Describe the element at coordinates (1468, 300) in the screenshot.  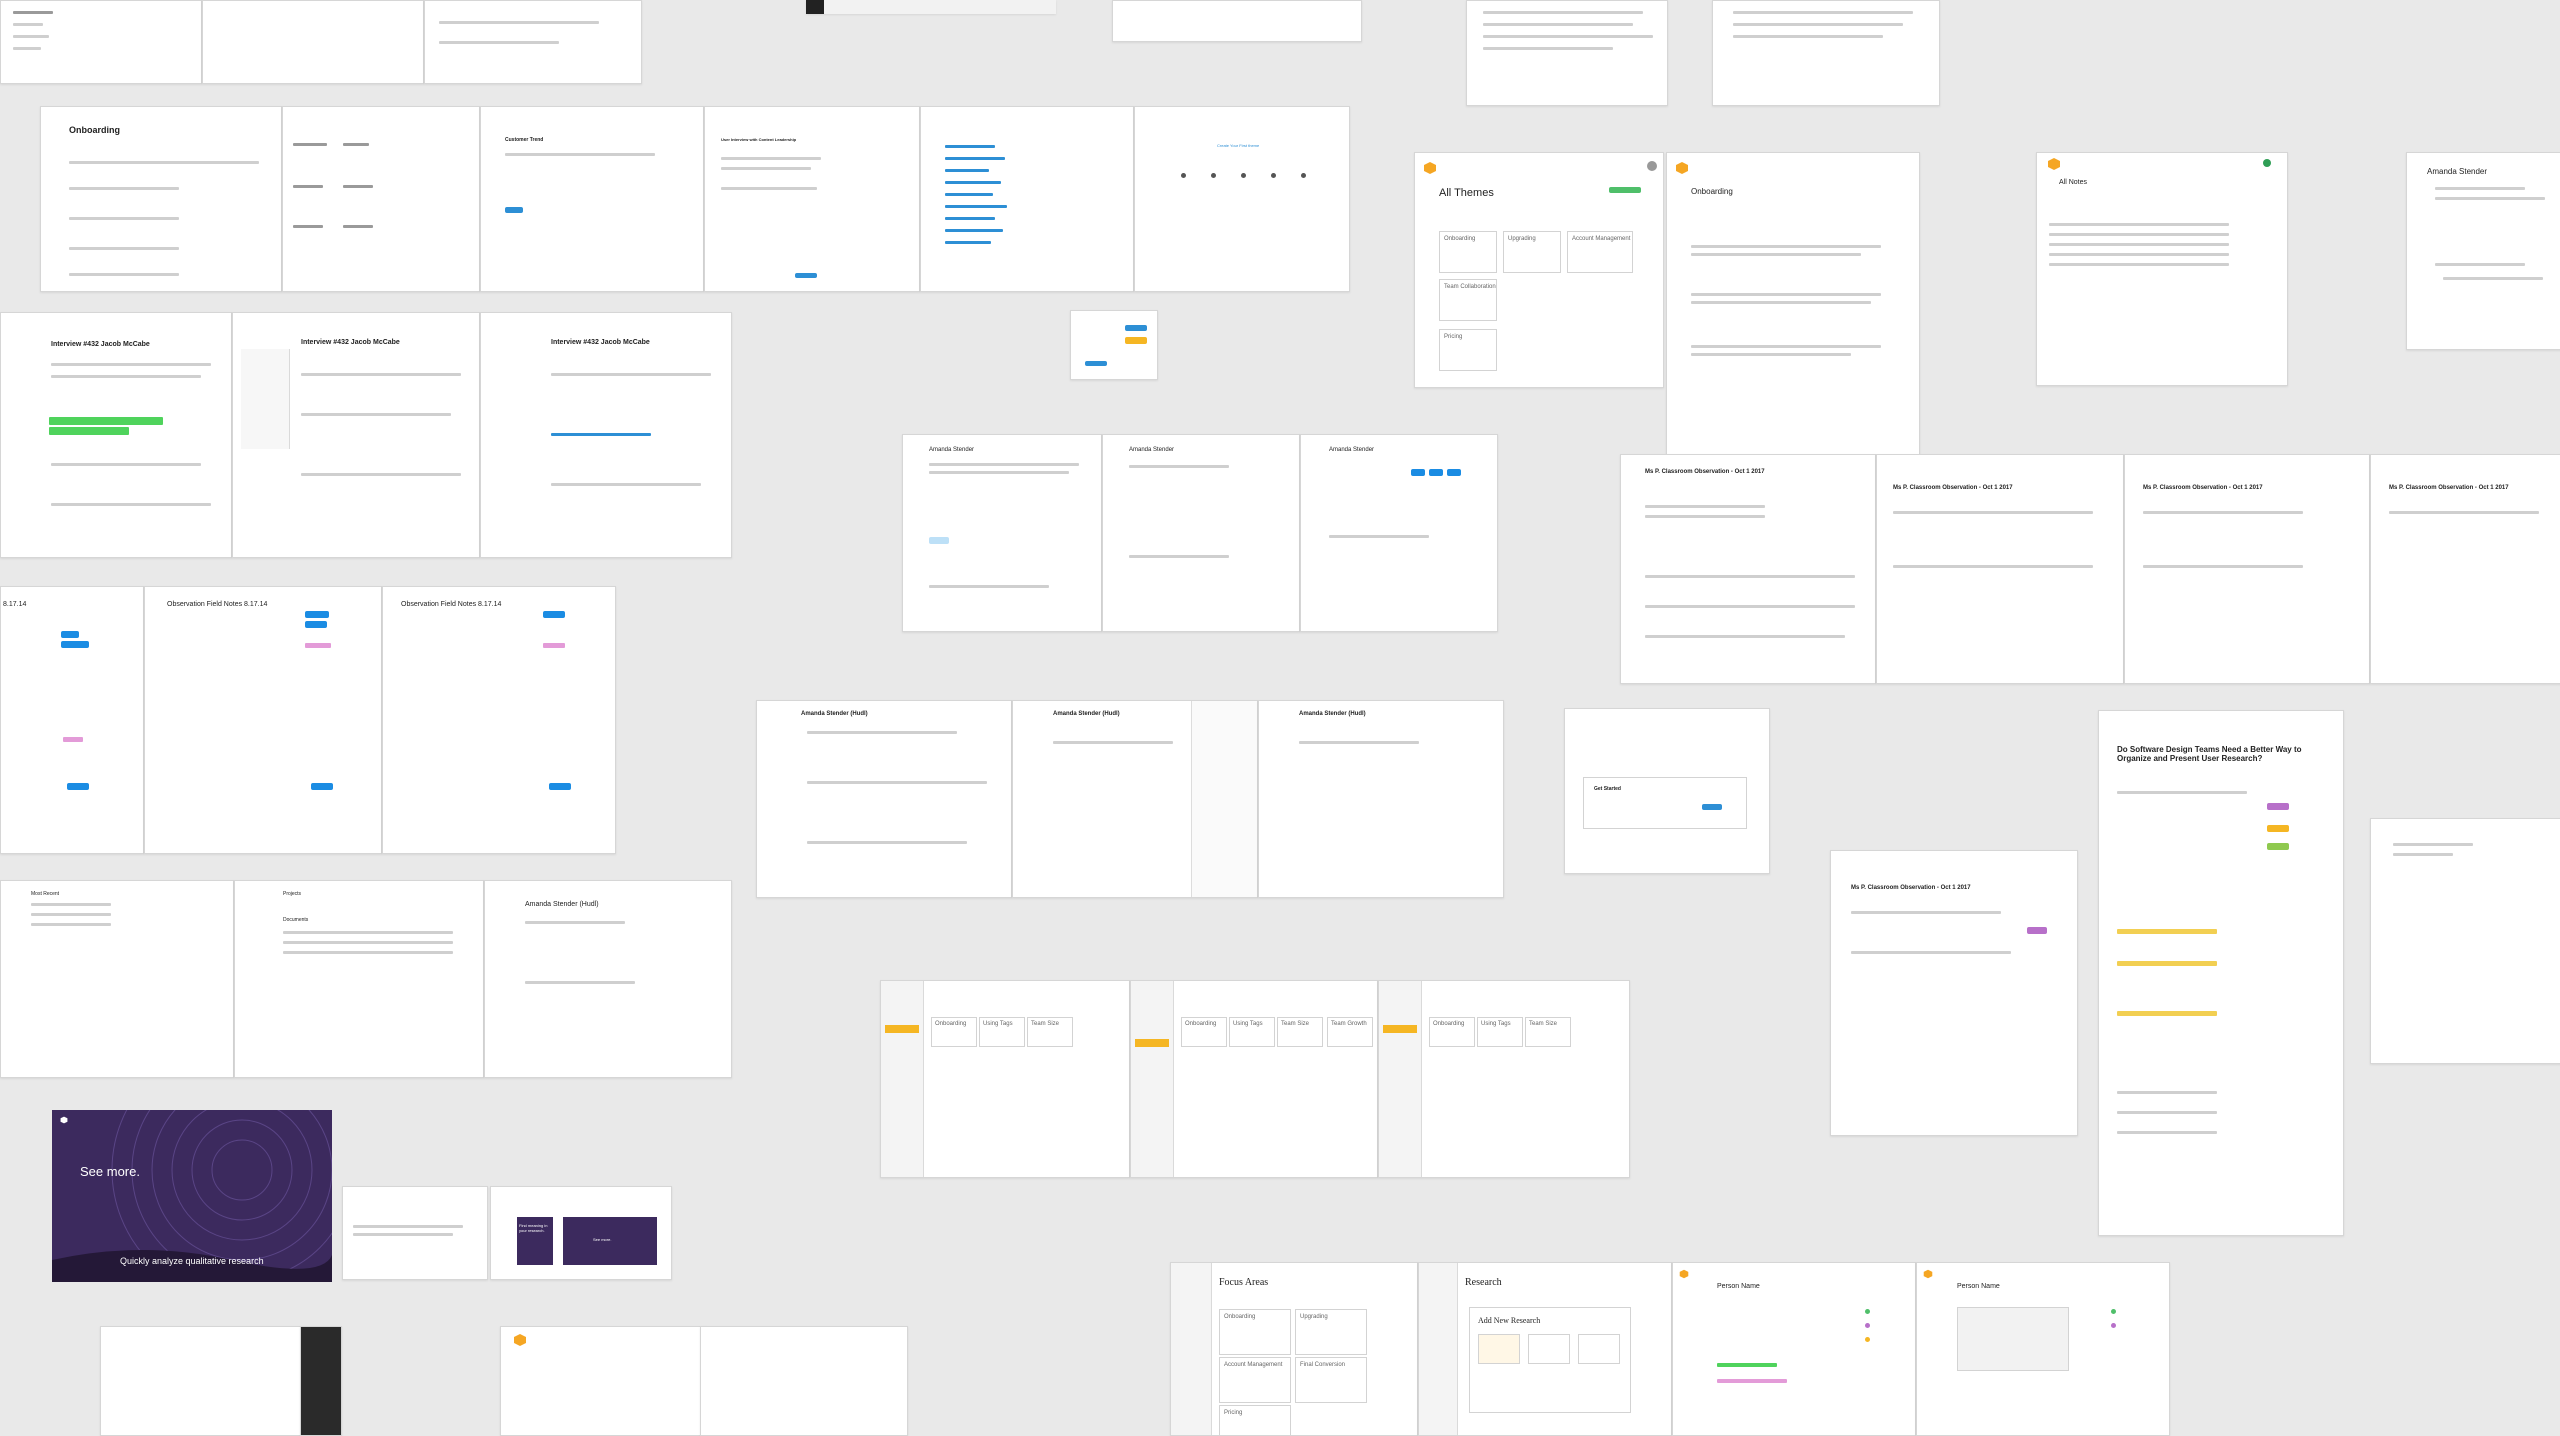
I see `theme-card: Team Collaboration` at that location.